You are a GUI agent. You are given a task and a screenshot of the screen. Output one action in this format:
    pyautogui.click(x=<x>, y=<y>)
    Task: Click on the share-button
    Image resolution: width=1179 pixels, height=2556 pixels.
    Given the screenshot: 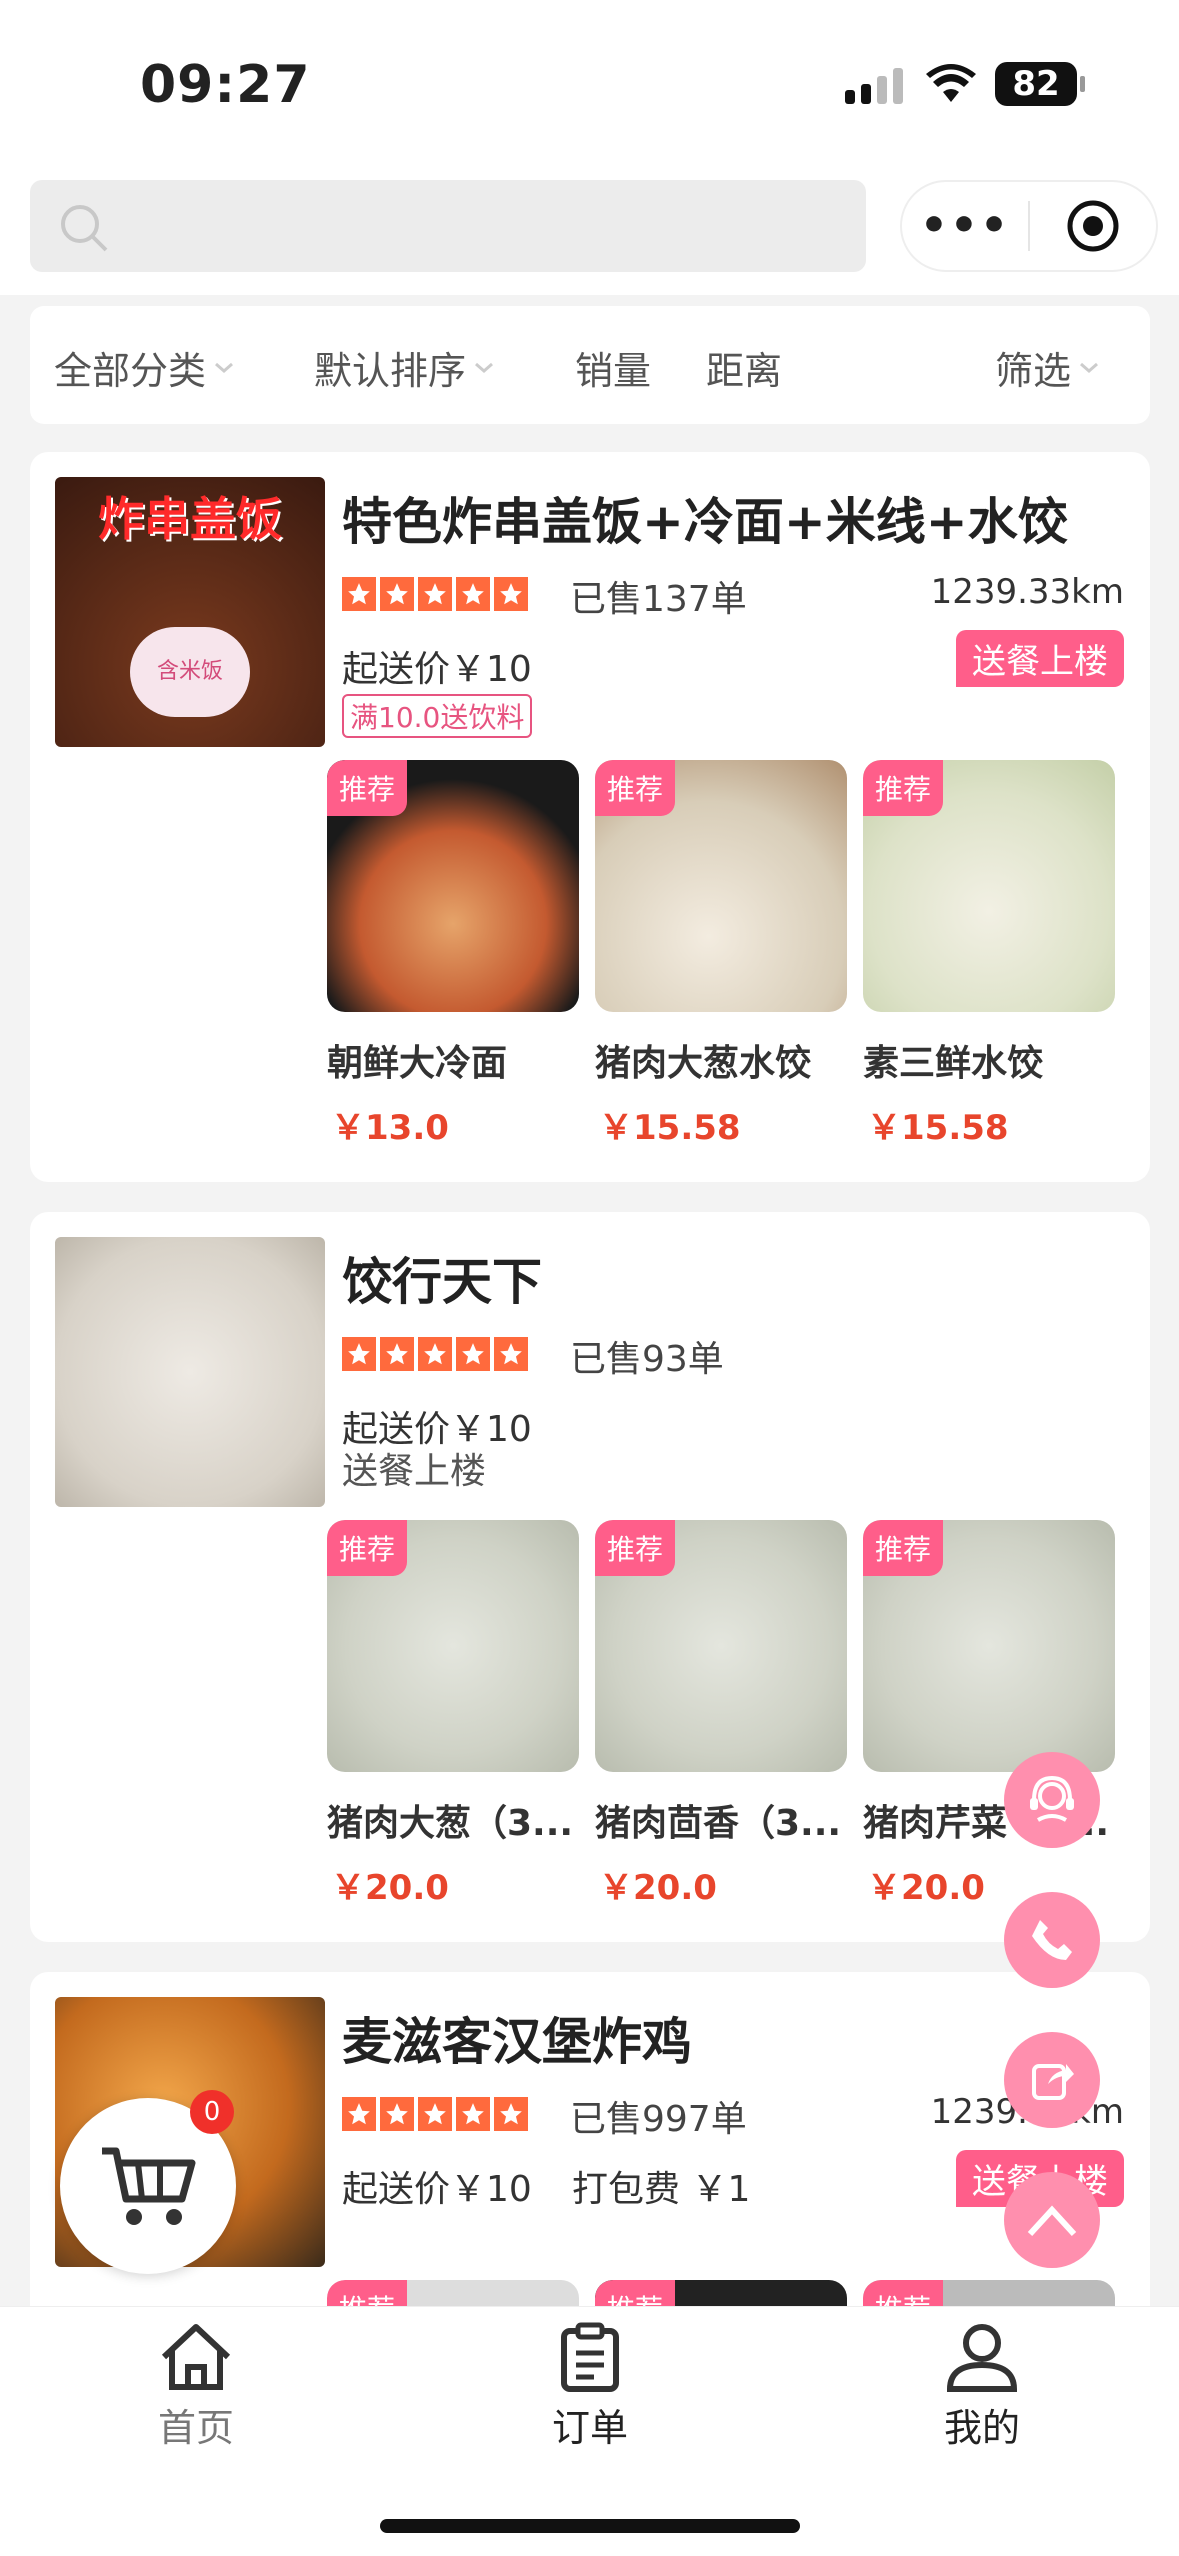 What is the action you would take?
    pyautogui.click(x=1052, y=2080)
    